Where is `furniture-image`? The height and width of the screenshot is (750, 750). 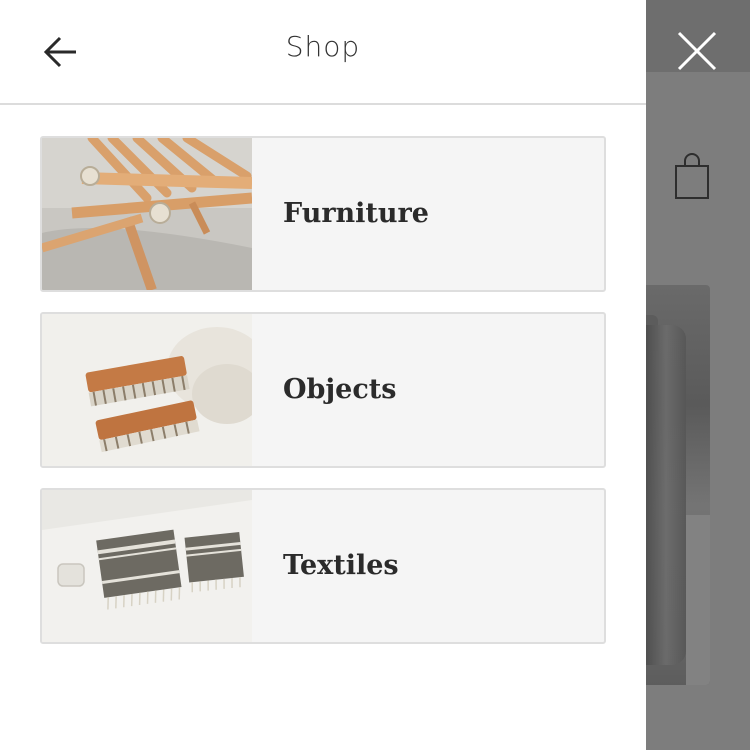
furniture-image is located at coordinates (147, 214).